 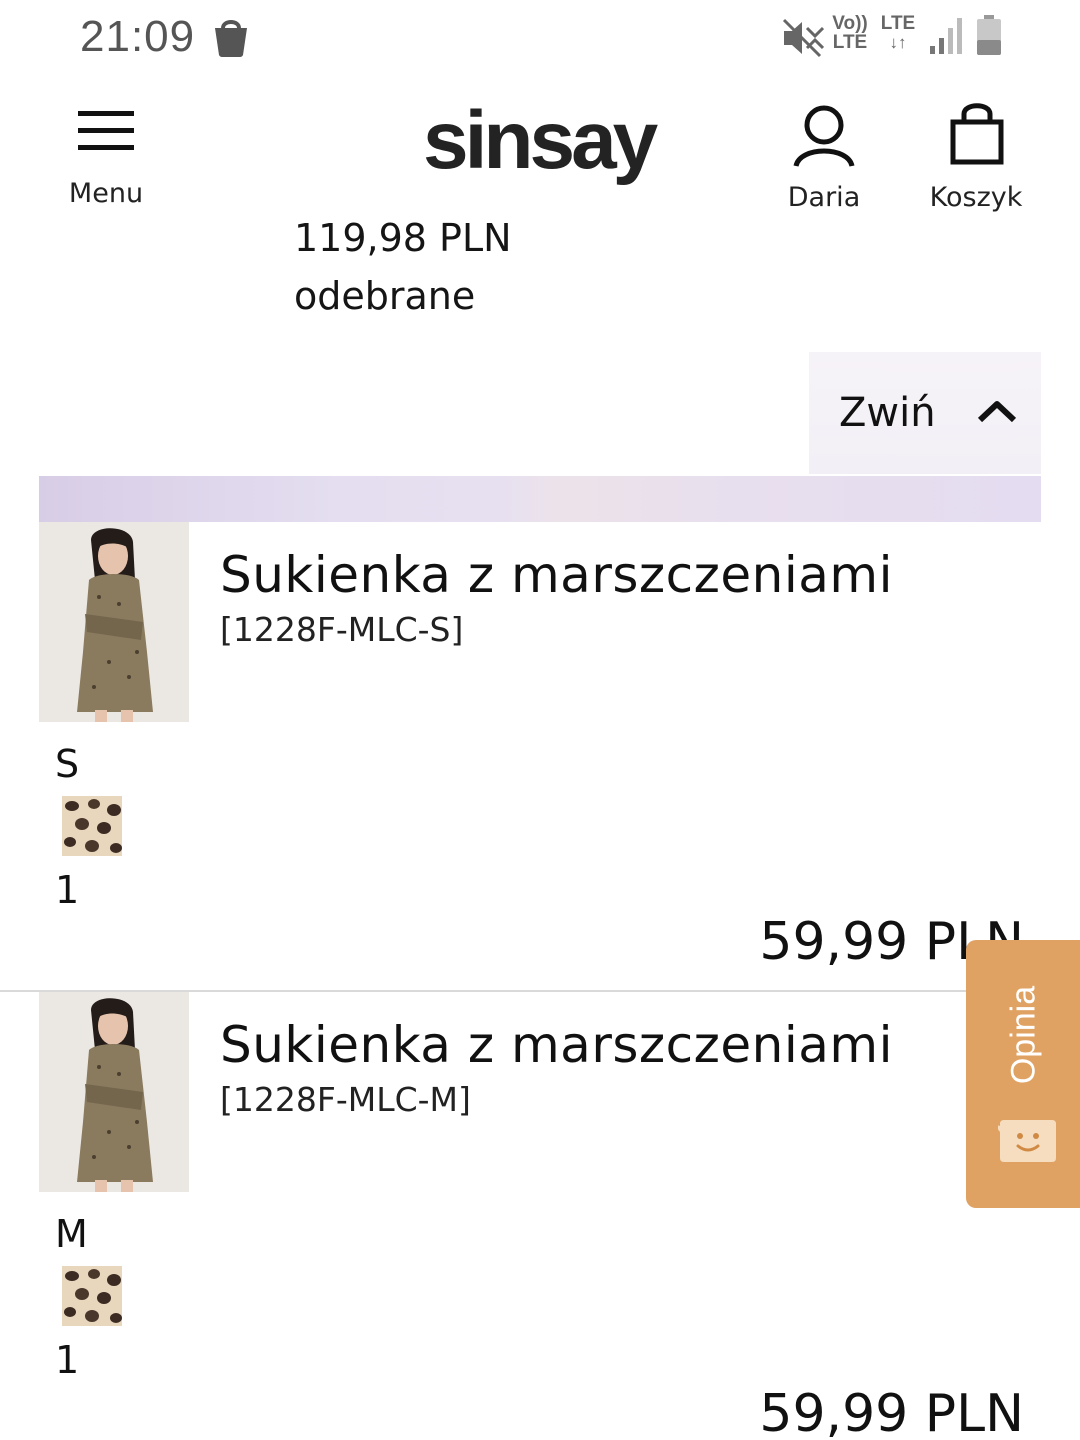 I want to click on sinsay-logo: sinsay, so click(x=540, y=141).